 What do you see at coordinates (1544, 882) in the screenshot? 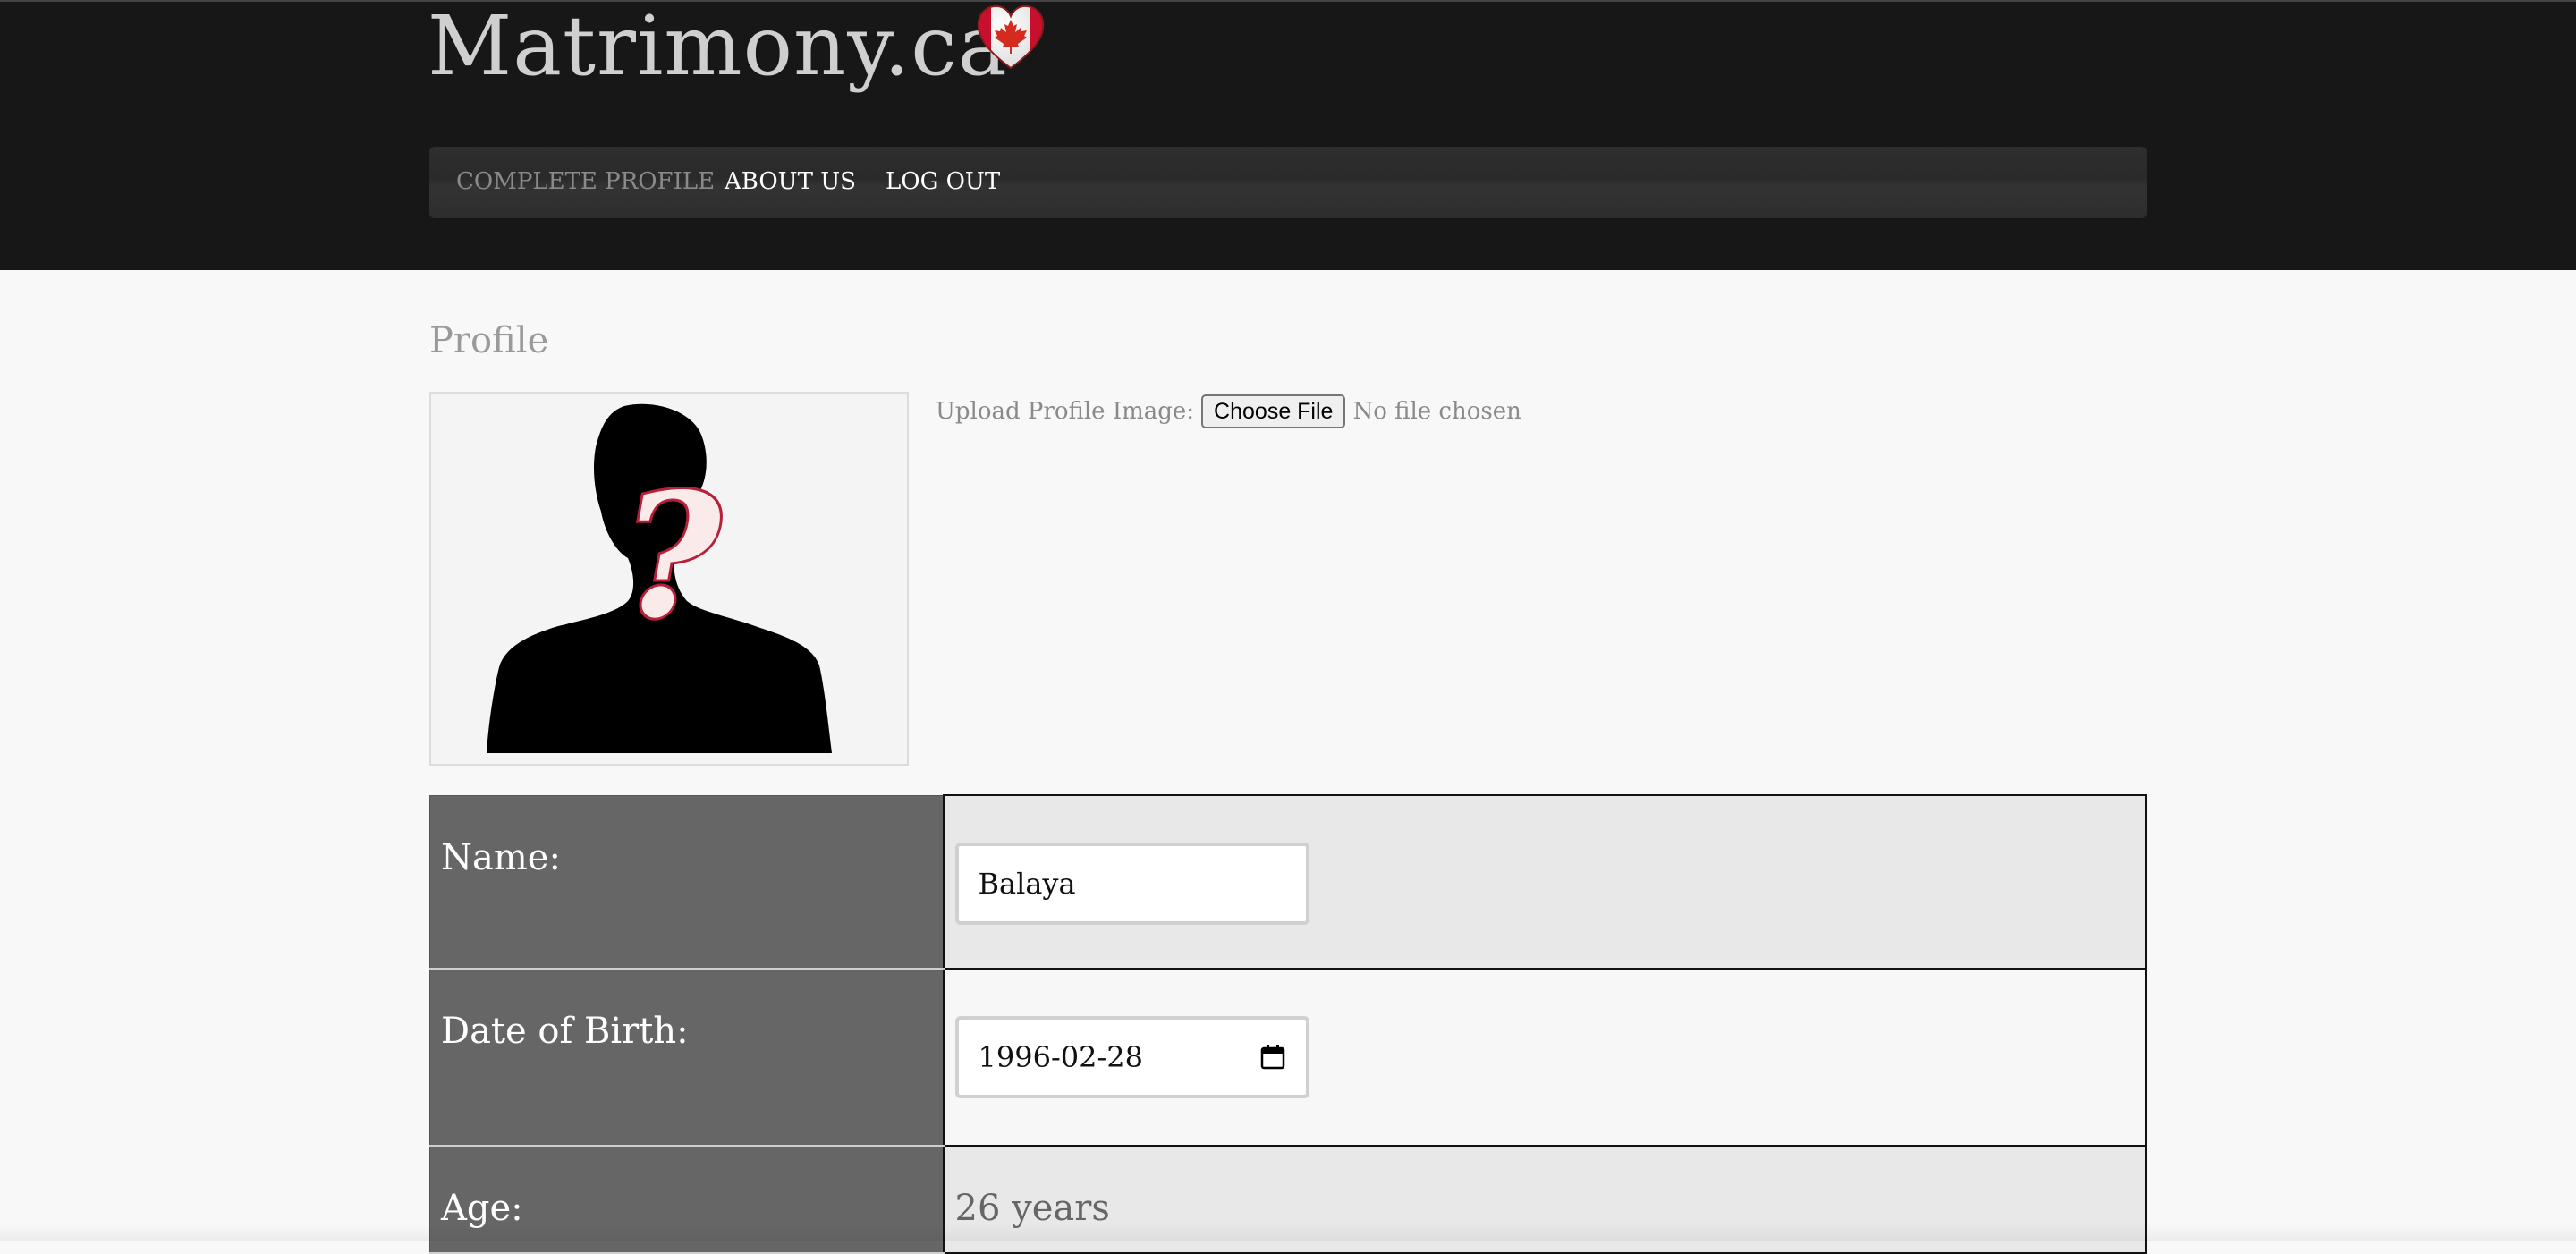
I see `name-value-cell: Balaya` at bounding box center [1544, 882].